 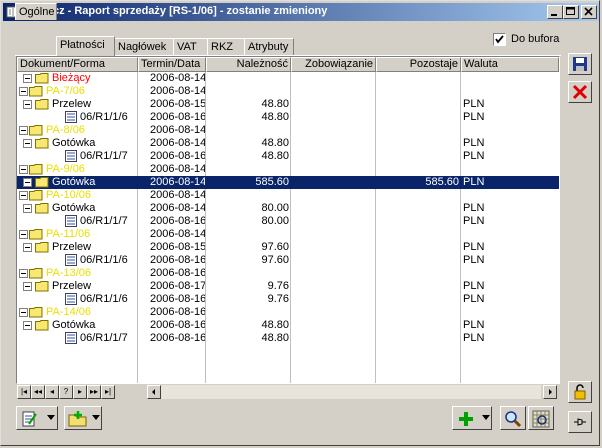 I want to click on table-row: Gotówka 2006-08-14 48.80 PLN, so click(x=288, y=143).